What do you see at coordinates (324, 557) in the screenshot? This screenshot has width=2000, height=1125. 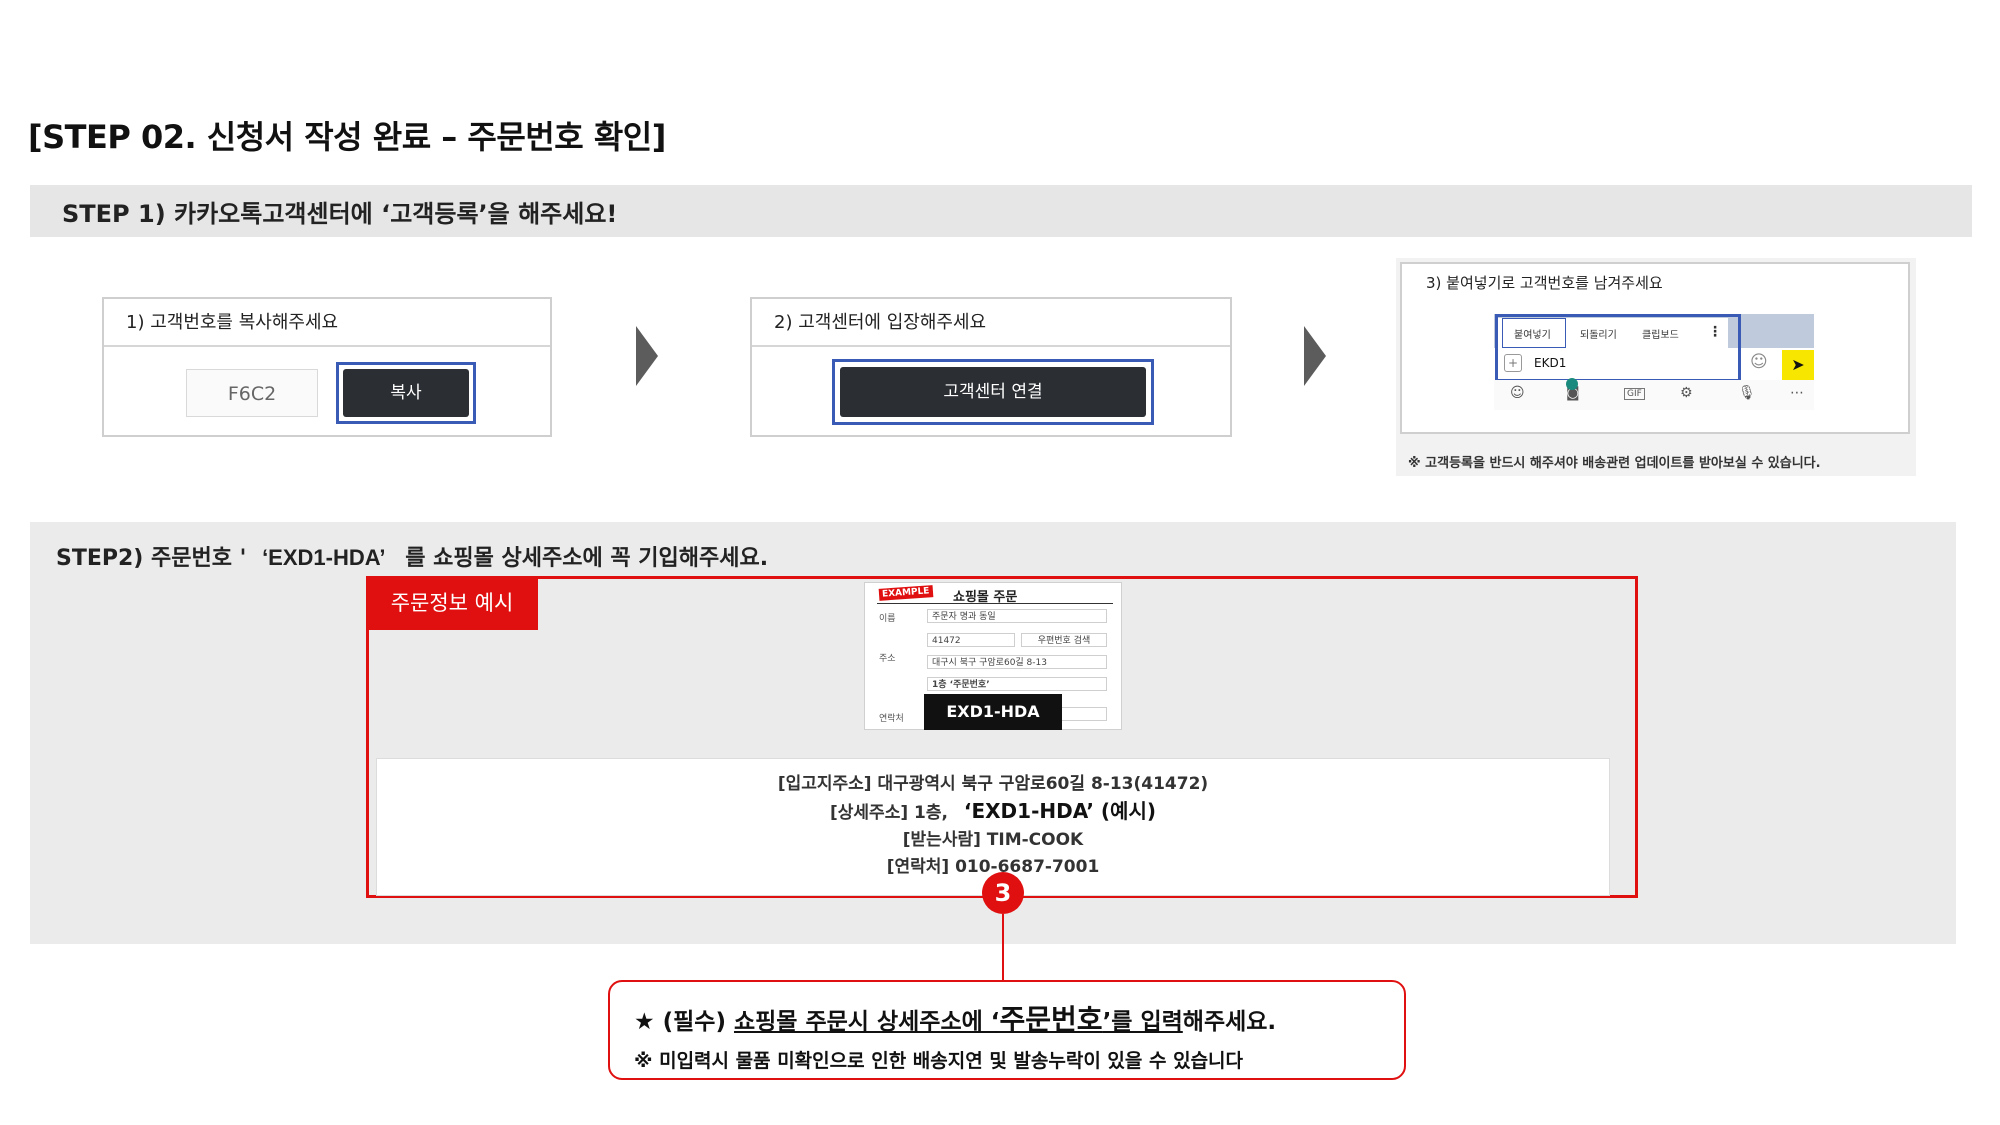 I see `step2-heading-code: ‘EXD1-HDA’` at bounding box center [324, 557].